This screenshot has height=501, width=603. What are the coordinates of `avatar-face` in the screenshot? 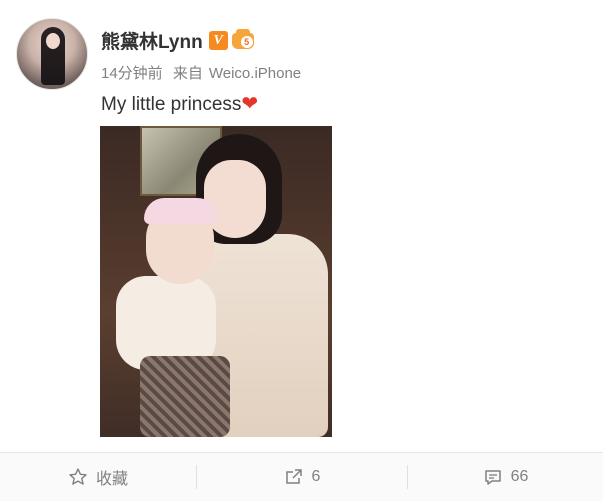 It's located at (53, 41).